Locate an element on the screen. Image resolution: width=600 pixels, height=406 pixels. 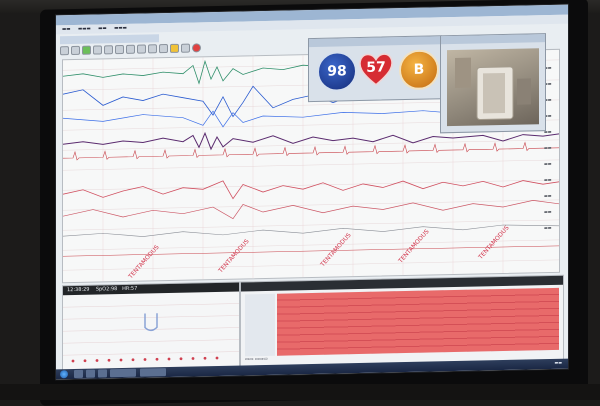
taskbar-clock: ▬▬ is located at coordinates (558, 362).